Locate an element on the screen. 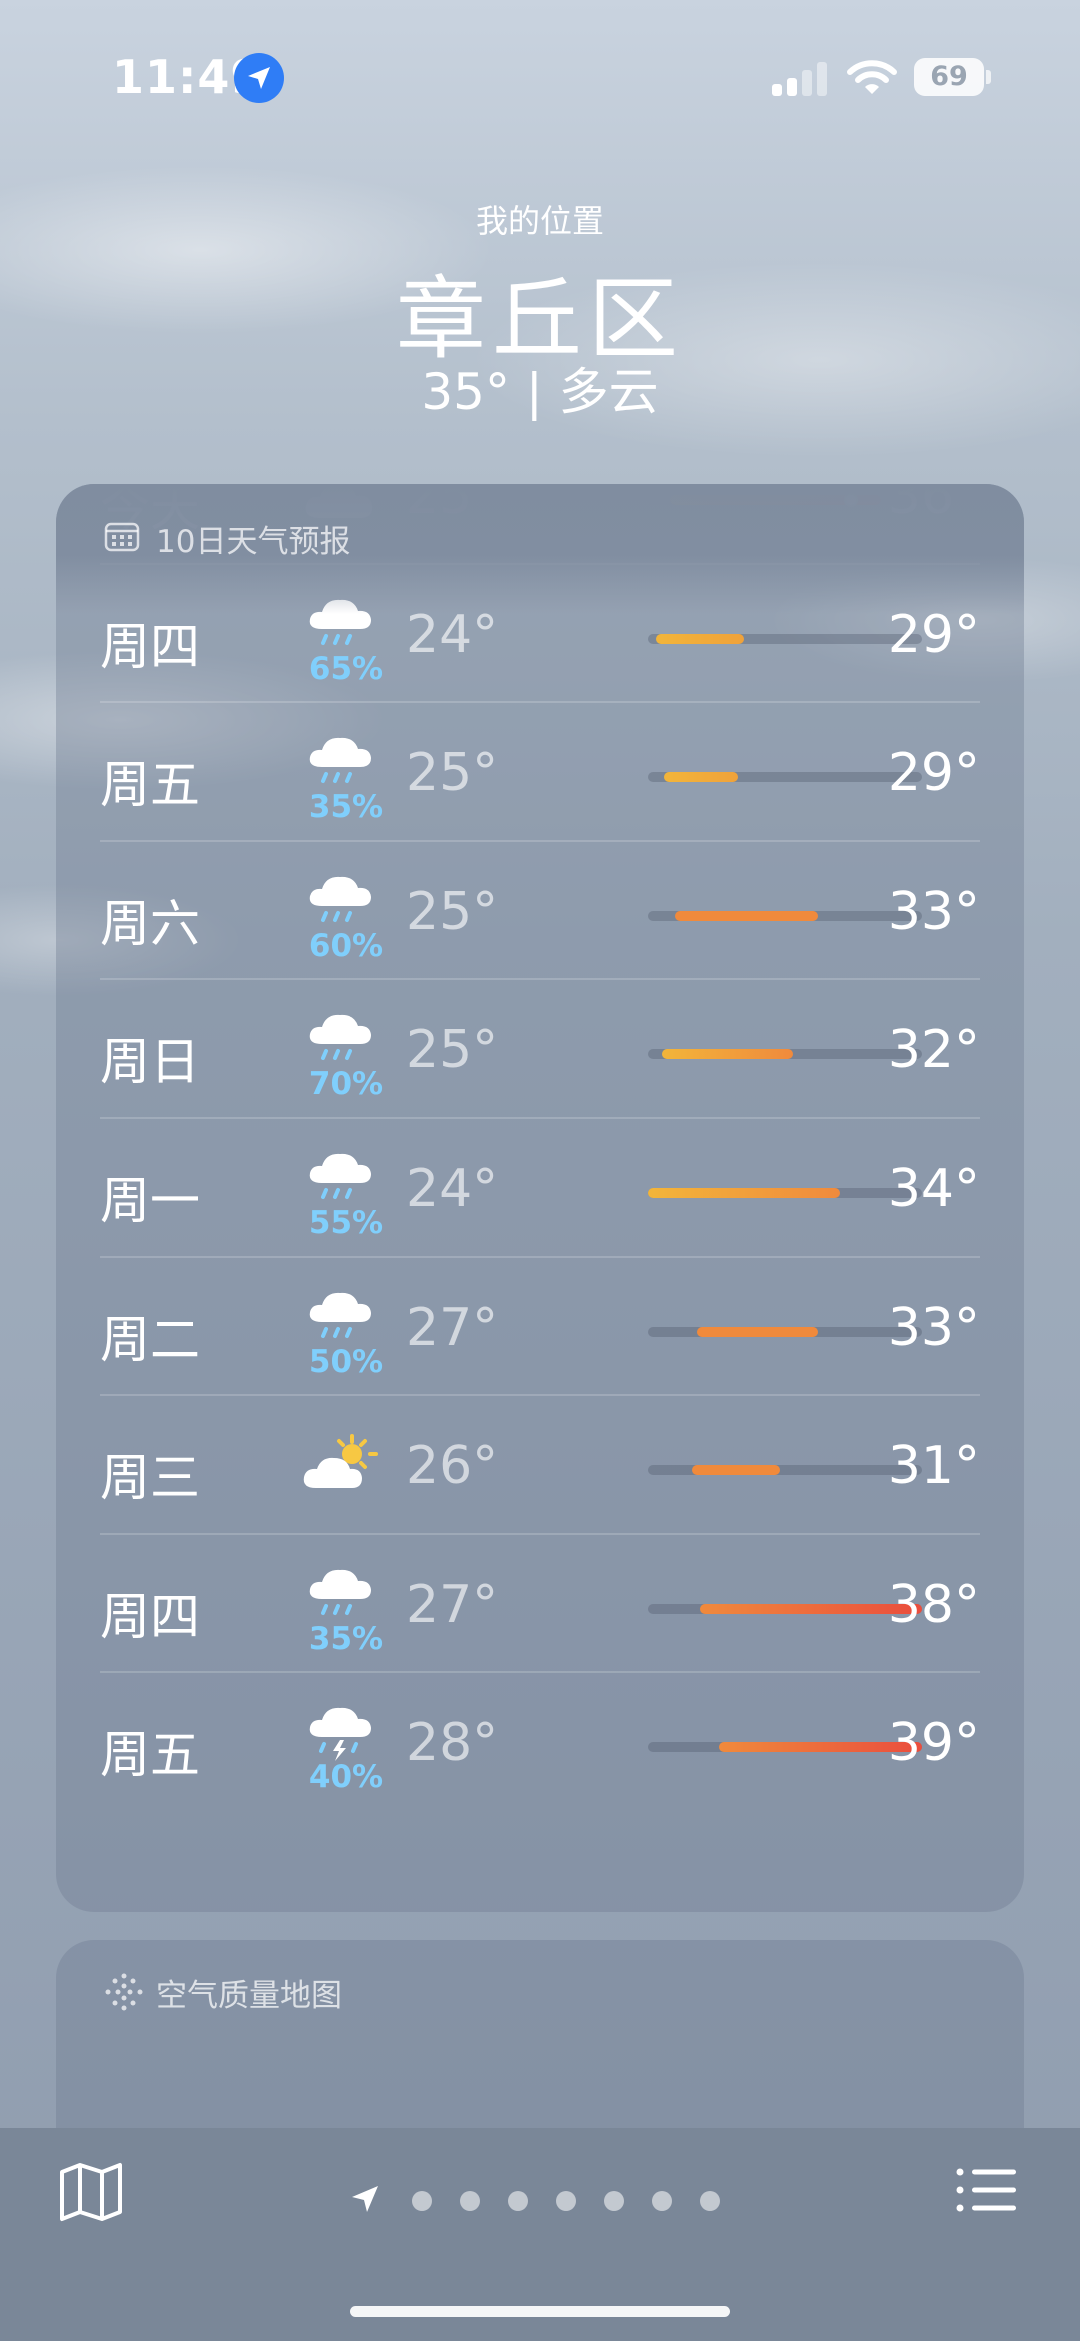  city-list-icon is located at coordinates (987, 2190).